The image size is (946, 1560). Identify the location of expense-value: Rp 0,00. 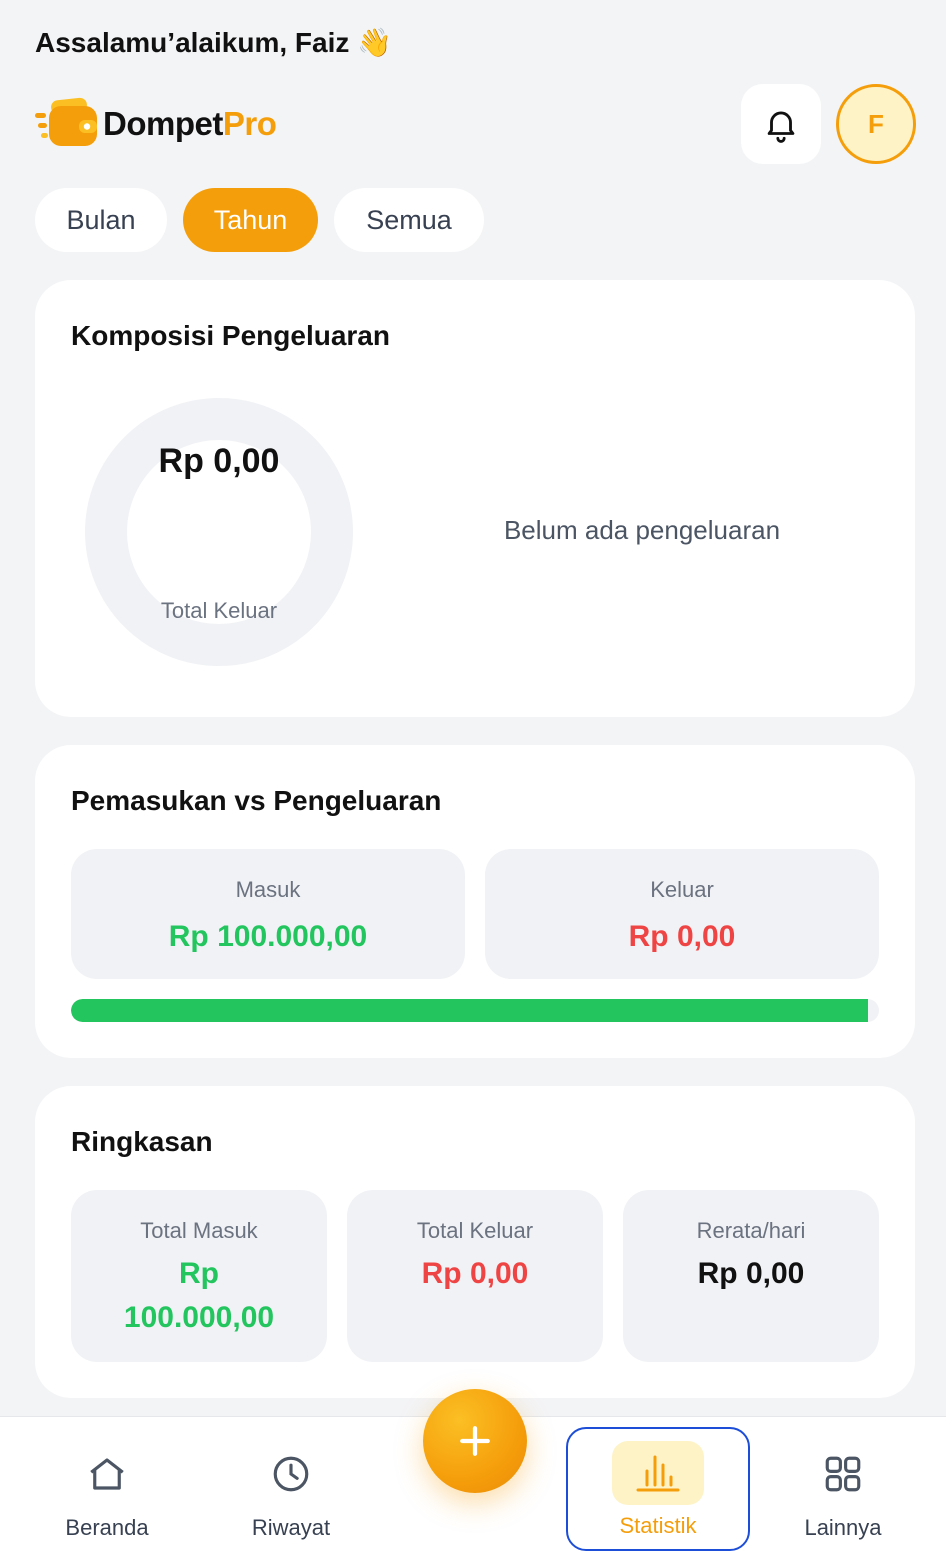
(682, 936).